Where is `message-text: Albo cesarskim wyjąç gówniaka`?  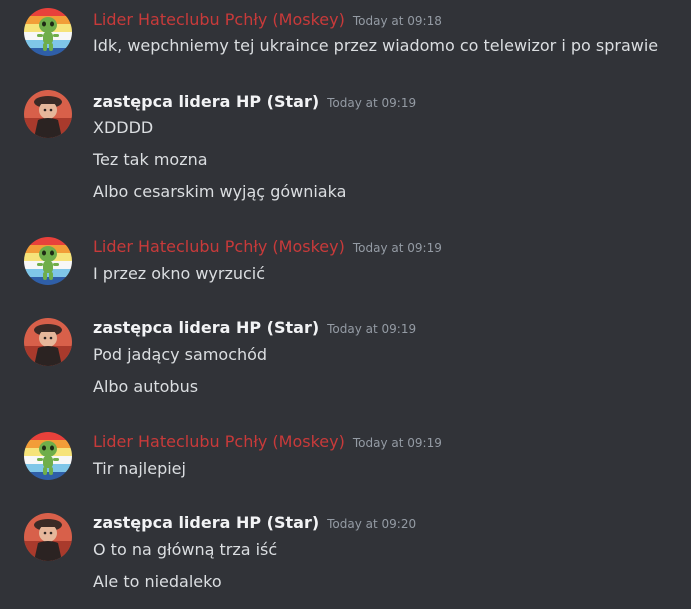
message-text: Albo cesarskim wyjąç gówniaka is located at coordinates (220, 191).